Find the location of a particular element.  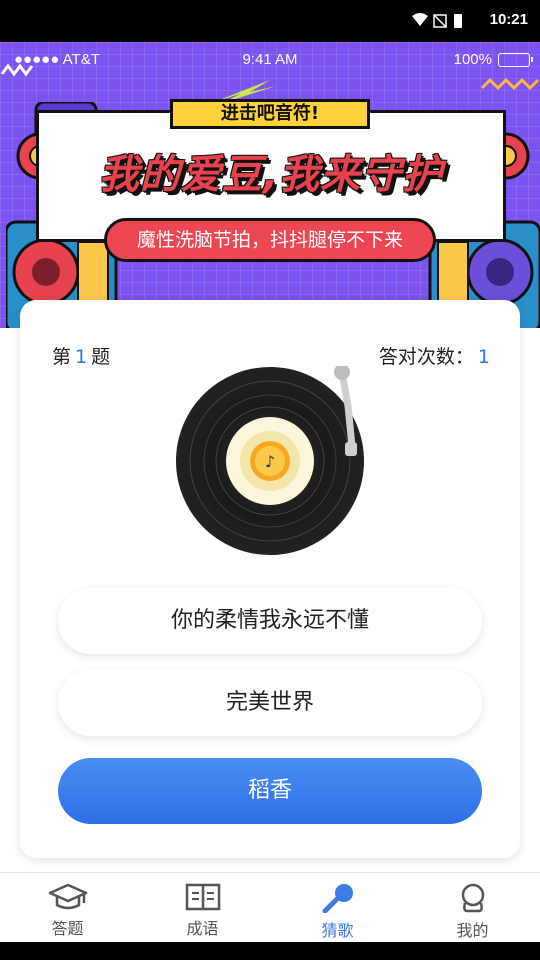

nav-item-mine: 我的 is located at coordinates (472, 907).